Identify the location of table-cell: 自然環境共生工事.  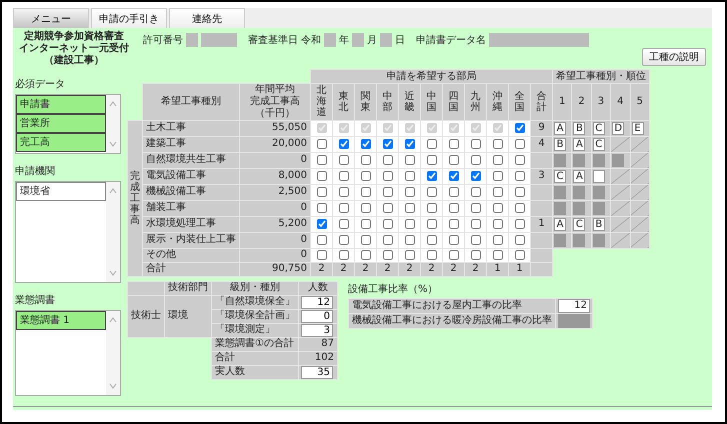
(191, 160).